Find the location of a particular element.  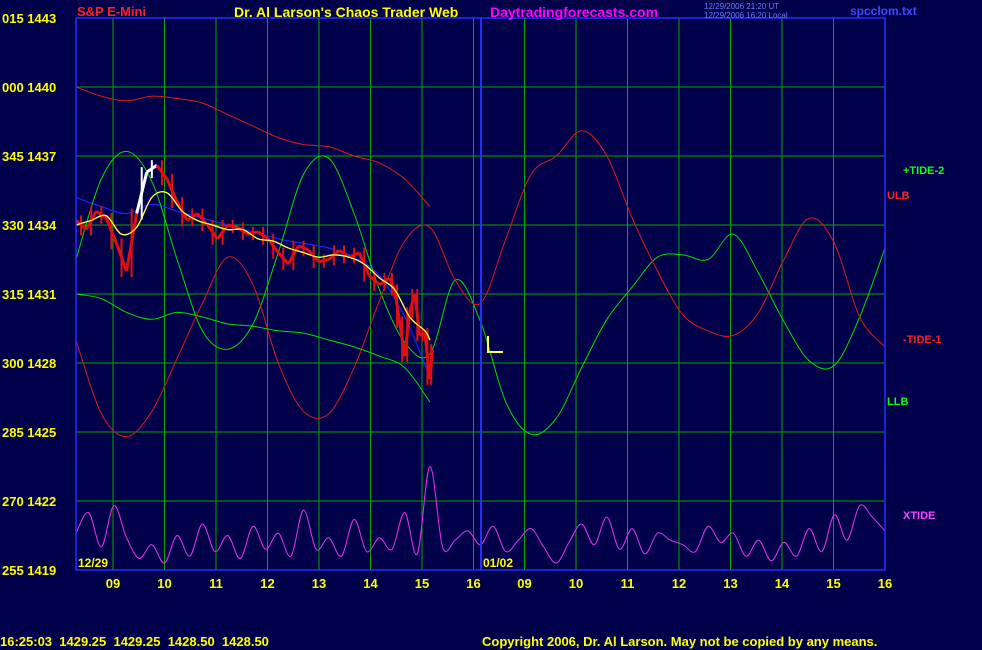

series-line-llb is located at coordinates (253, 348).